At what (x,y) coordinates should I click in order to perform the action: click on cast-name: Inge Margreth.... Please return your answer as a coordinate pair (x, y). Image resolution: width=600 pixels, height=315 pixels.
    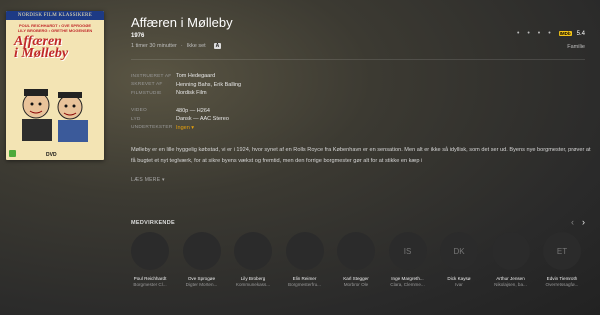
    Looking at the image, I should click on (407, 278).